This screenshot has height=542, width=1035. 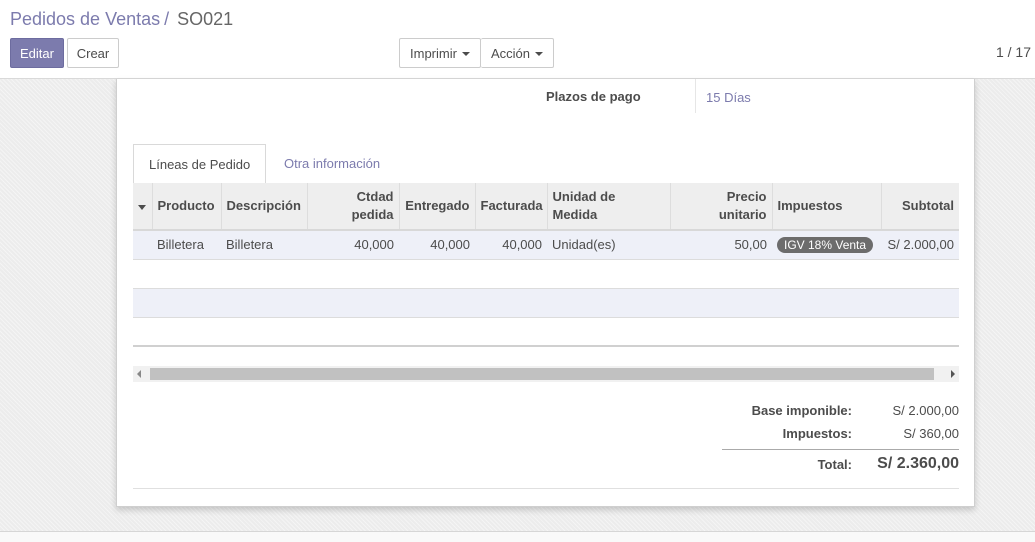 What do you see at coordinates (522, 245) in the screenshot?
I see `cell-invoiced: 40,000` at bounding box center [522, 245].